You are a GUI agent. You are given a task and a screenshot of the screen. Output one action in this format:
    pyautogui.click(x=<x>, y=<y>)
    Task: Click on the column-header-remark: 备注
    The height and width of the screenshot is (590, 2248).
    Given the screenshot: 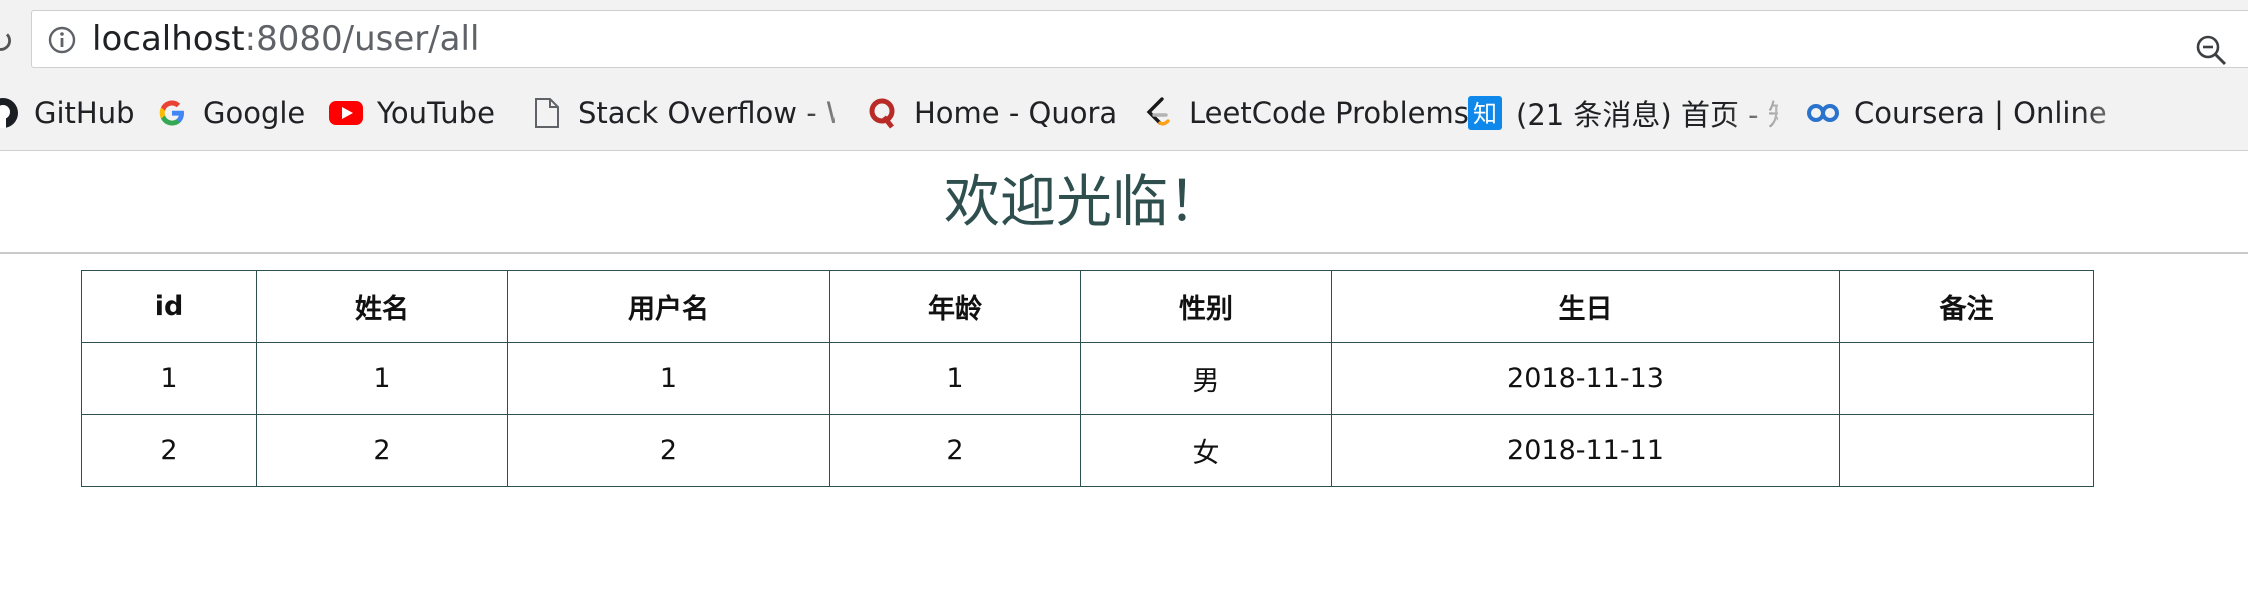 What is the action you would take?
    pyautogui.click(x=1966, y=306)
    